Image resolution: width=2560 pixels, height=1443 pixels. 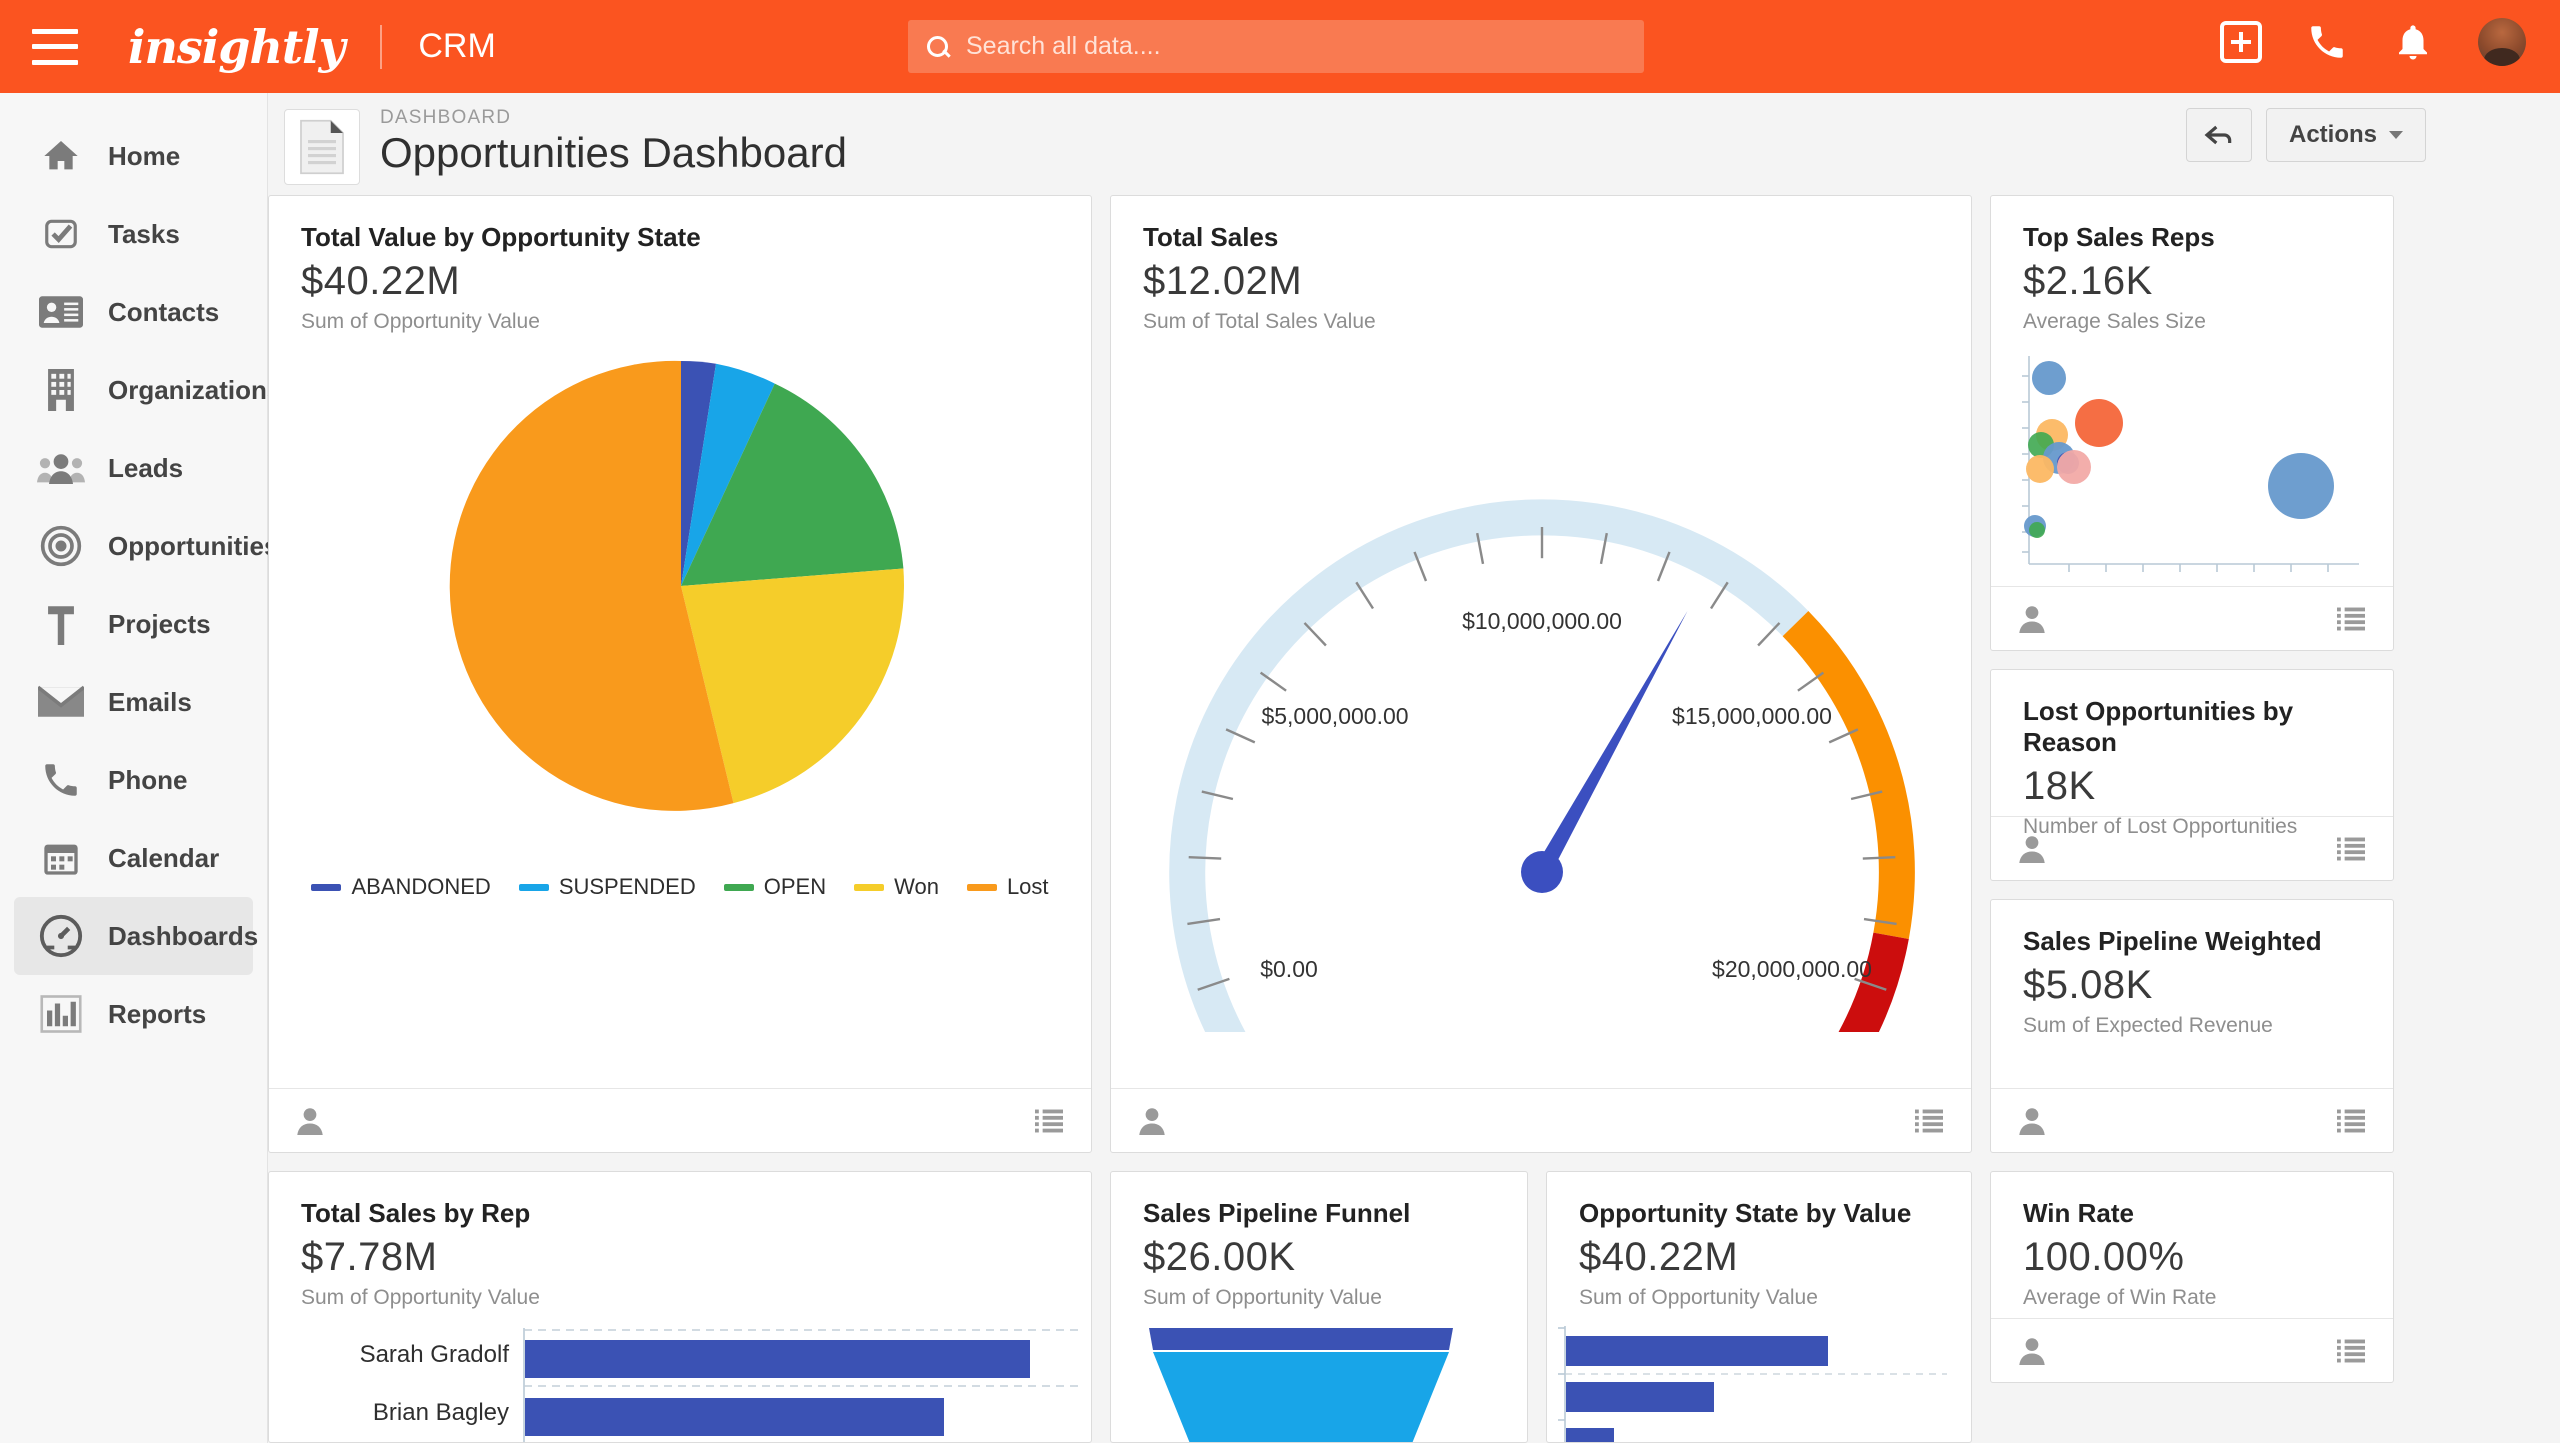 I want to click on sidebar-item-tasks: Tasks, so click(x=133, y=234).